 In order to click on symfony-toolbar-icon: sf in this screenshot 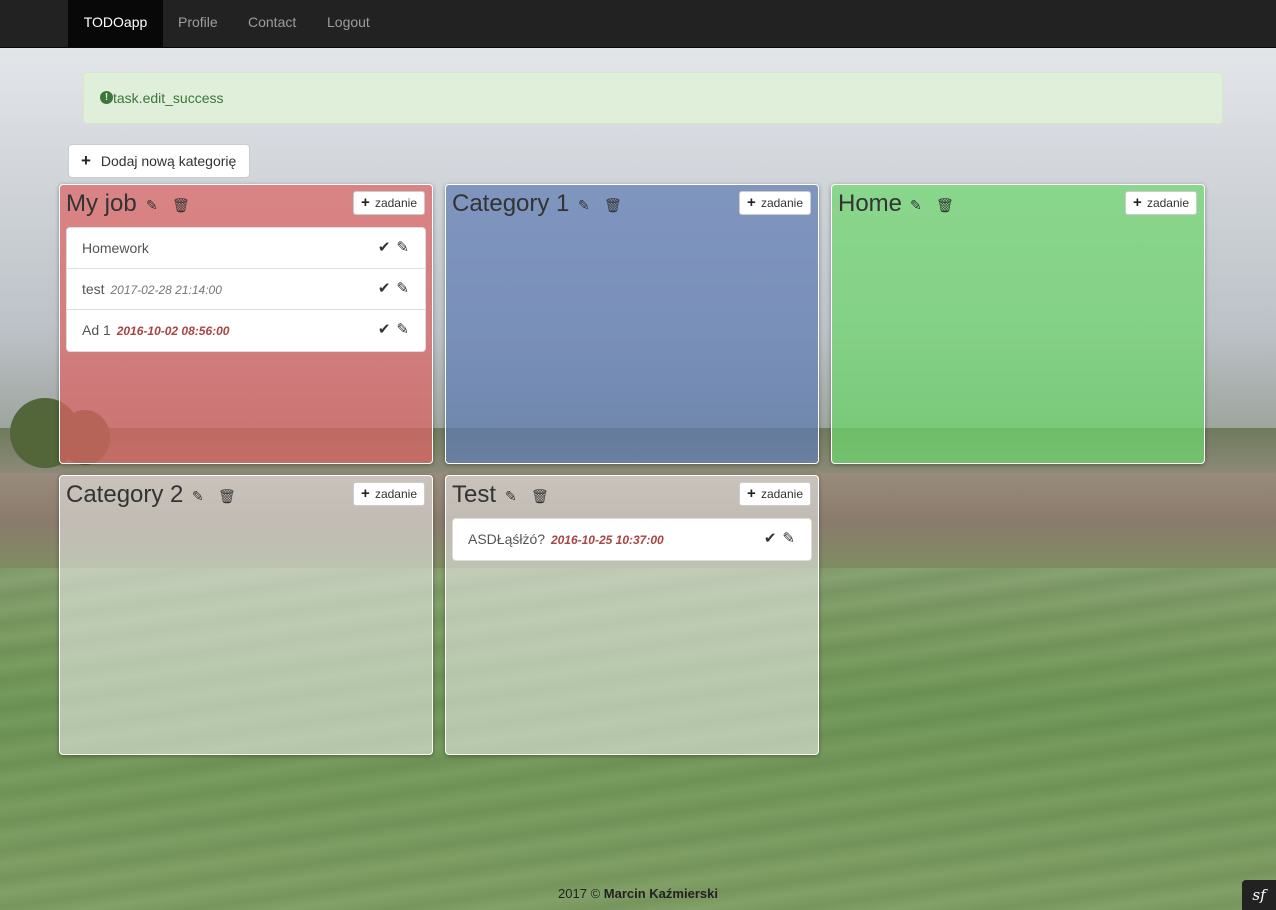, I will do `click(1259, 895)`.